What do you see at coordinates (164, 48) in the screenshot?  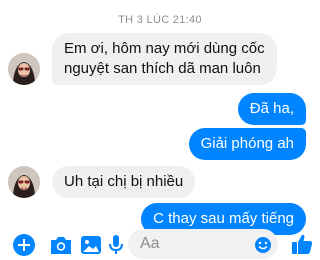 I see `message-text-line: Em ơi, hôm nay mới dùng cốc` at bounding box center [164, 48].